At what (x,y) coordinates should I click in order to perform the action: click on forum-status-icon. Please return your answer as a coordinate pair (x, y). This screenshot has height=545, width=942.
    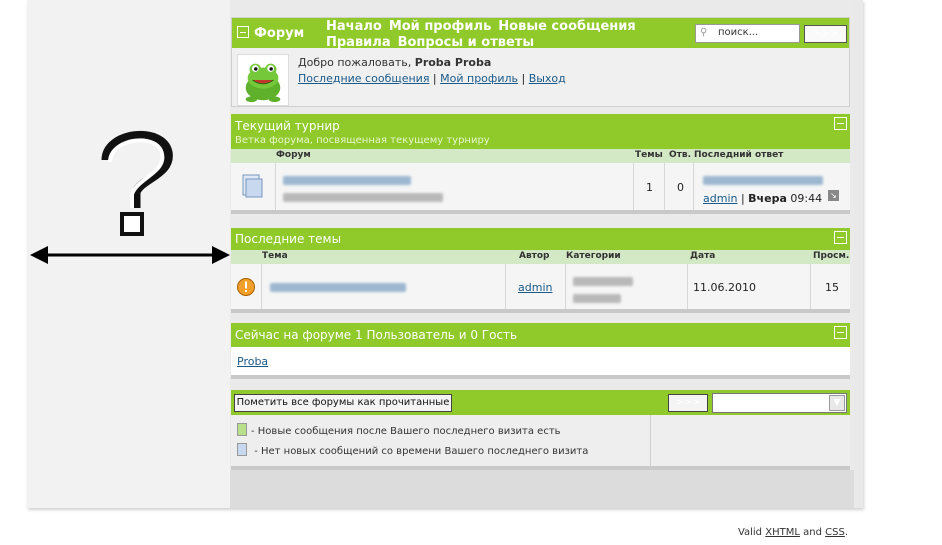
    Looking at the image, I should click on (252, 186).